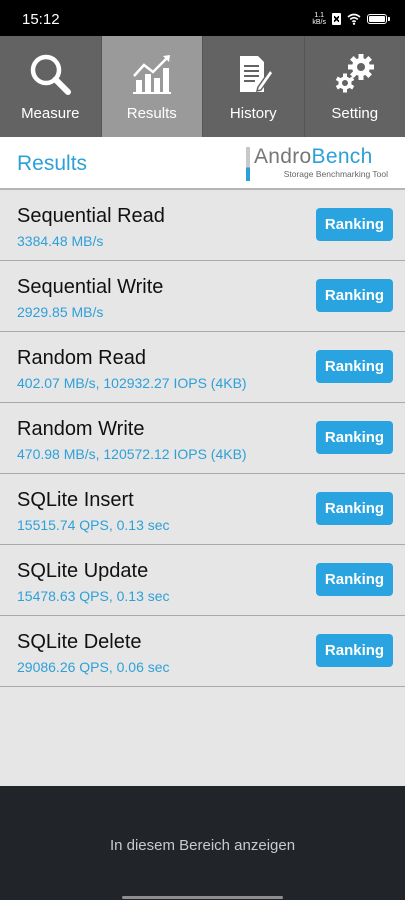  Describe the element at coordinates (132, 383) in the screenshot. I see `result-value: 402.07 MB/s, 102932.27 IOPS (4KB)` at that location.